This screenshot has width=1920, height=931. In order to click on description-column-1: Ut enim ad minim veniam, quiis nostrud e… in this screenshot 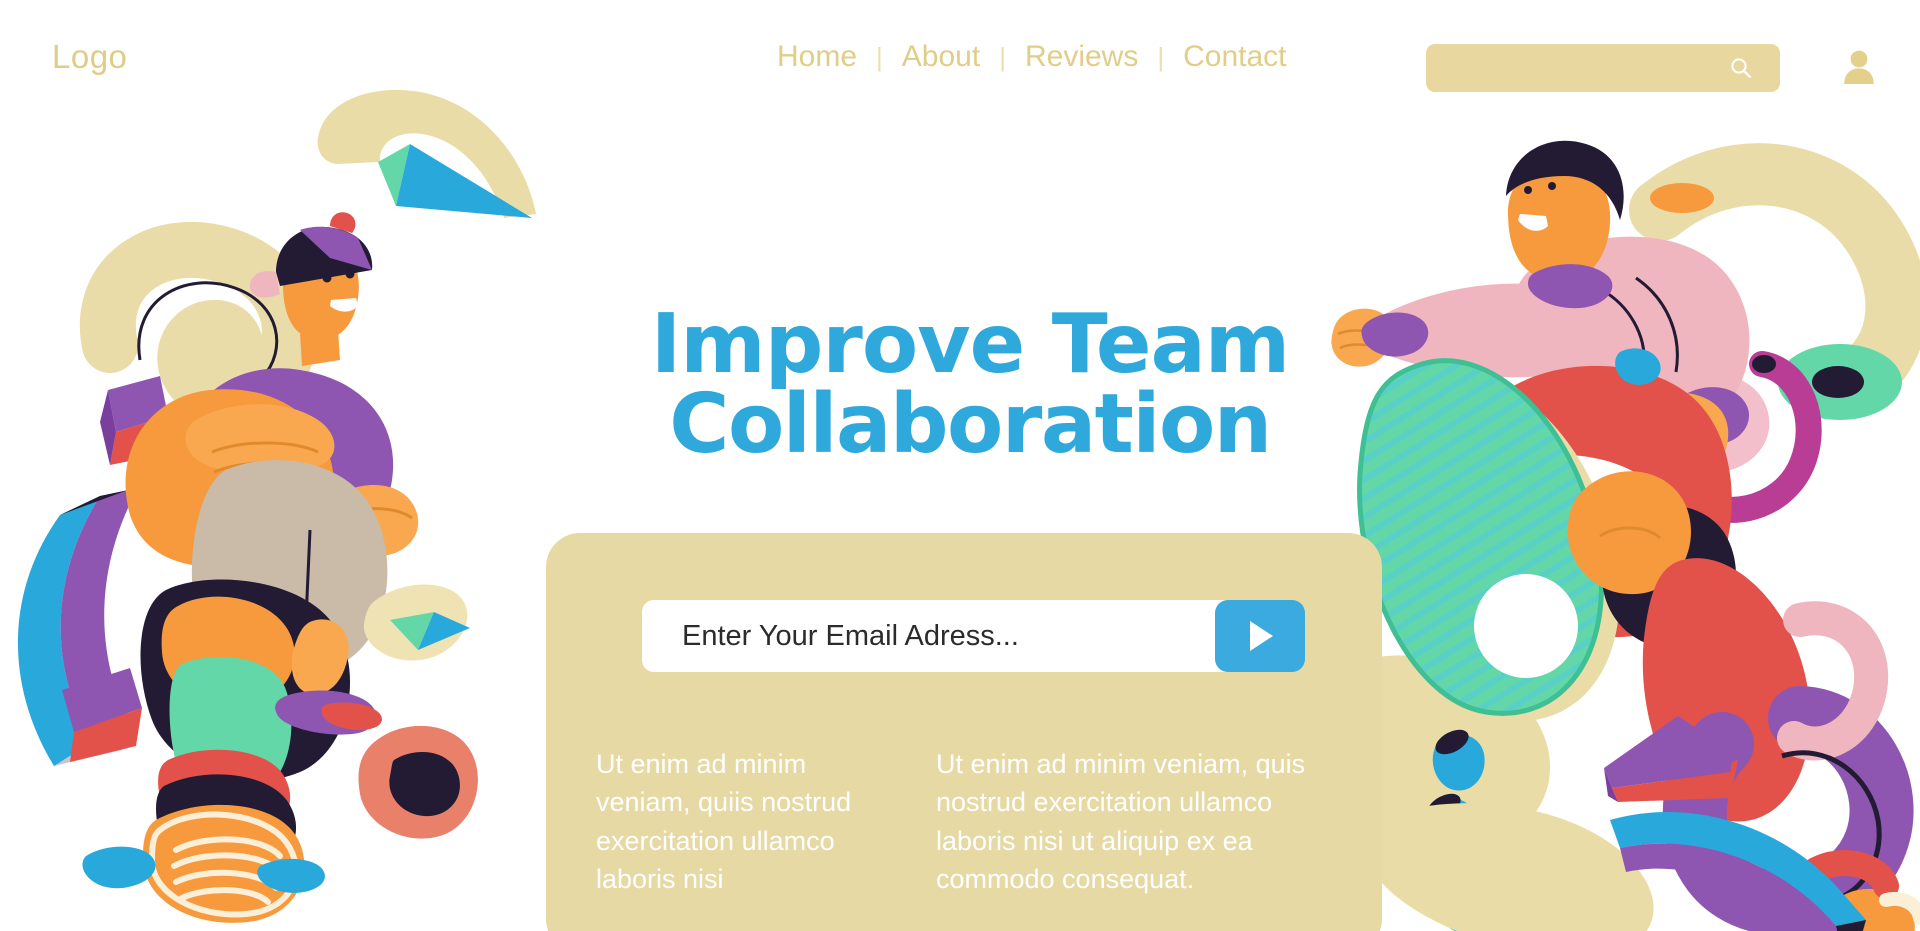, I will do `click(724, 821)`.